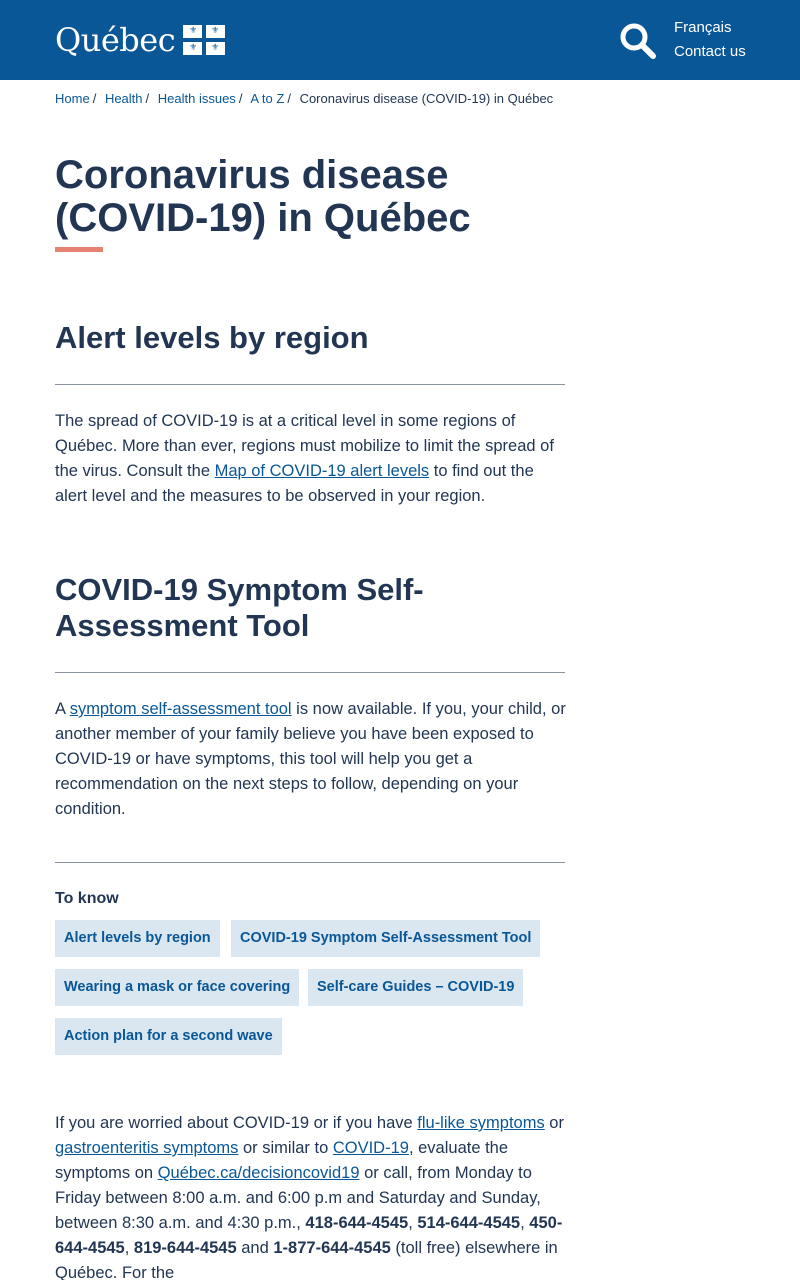 The height and width of the screenshot is (1280, 800). Describe the element at coordinates (79, 249) in the screenshot. I see `title-accent-bar` at that location.